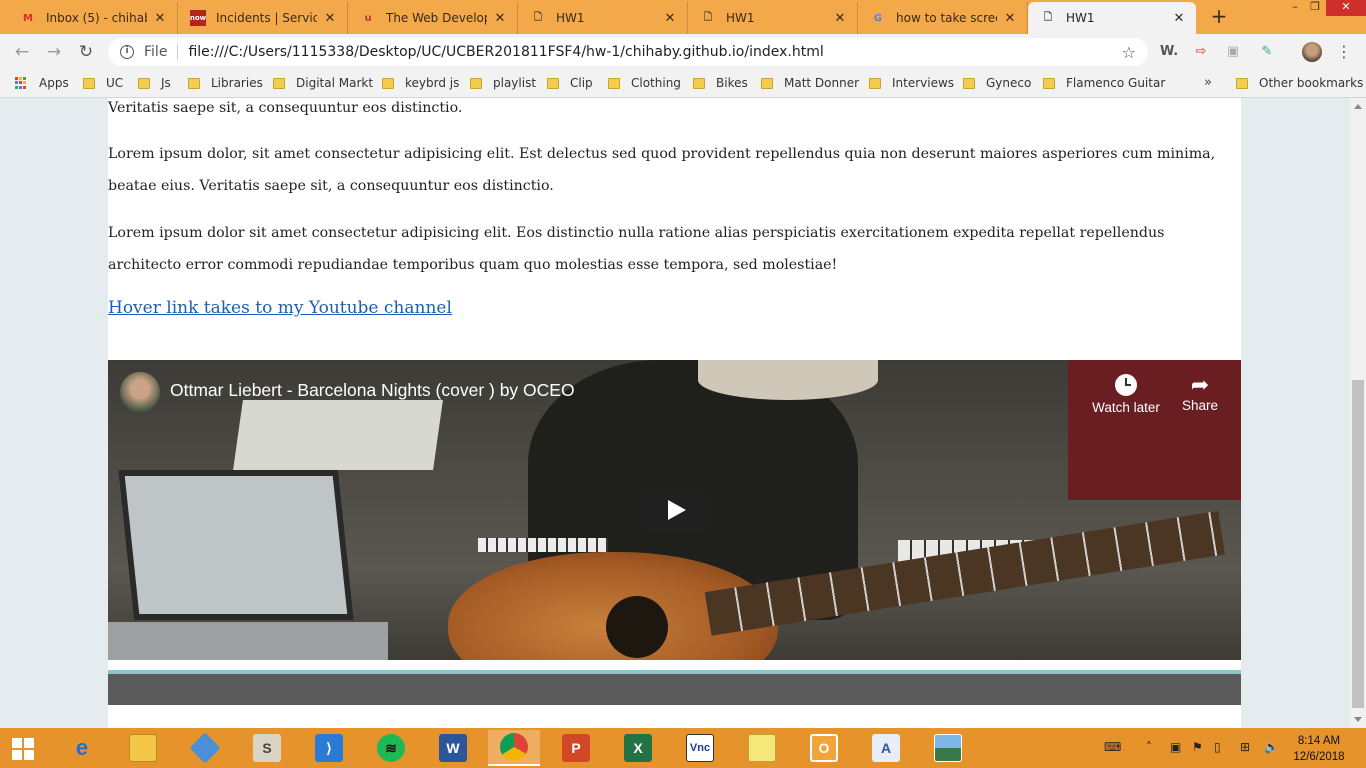  Describe the element at coordinates (674, 711) in the screenshot. I see `copyright-text: Copyright` at that location.